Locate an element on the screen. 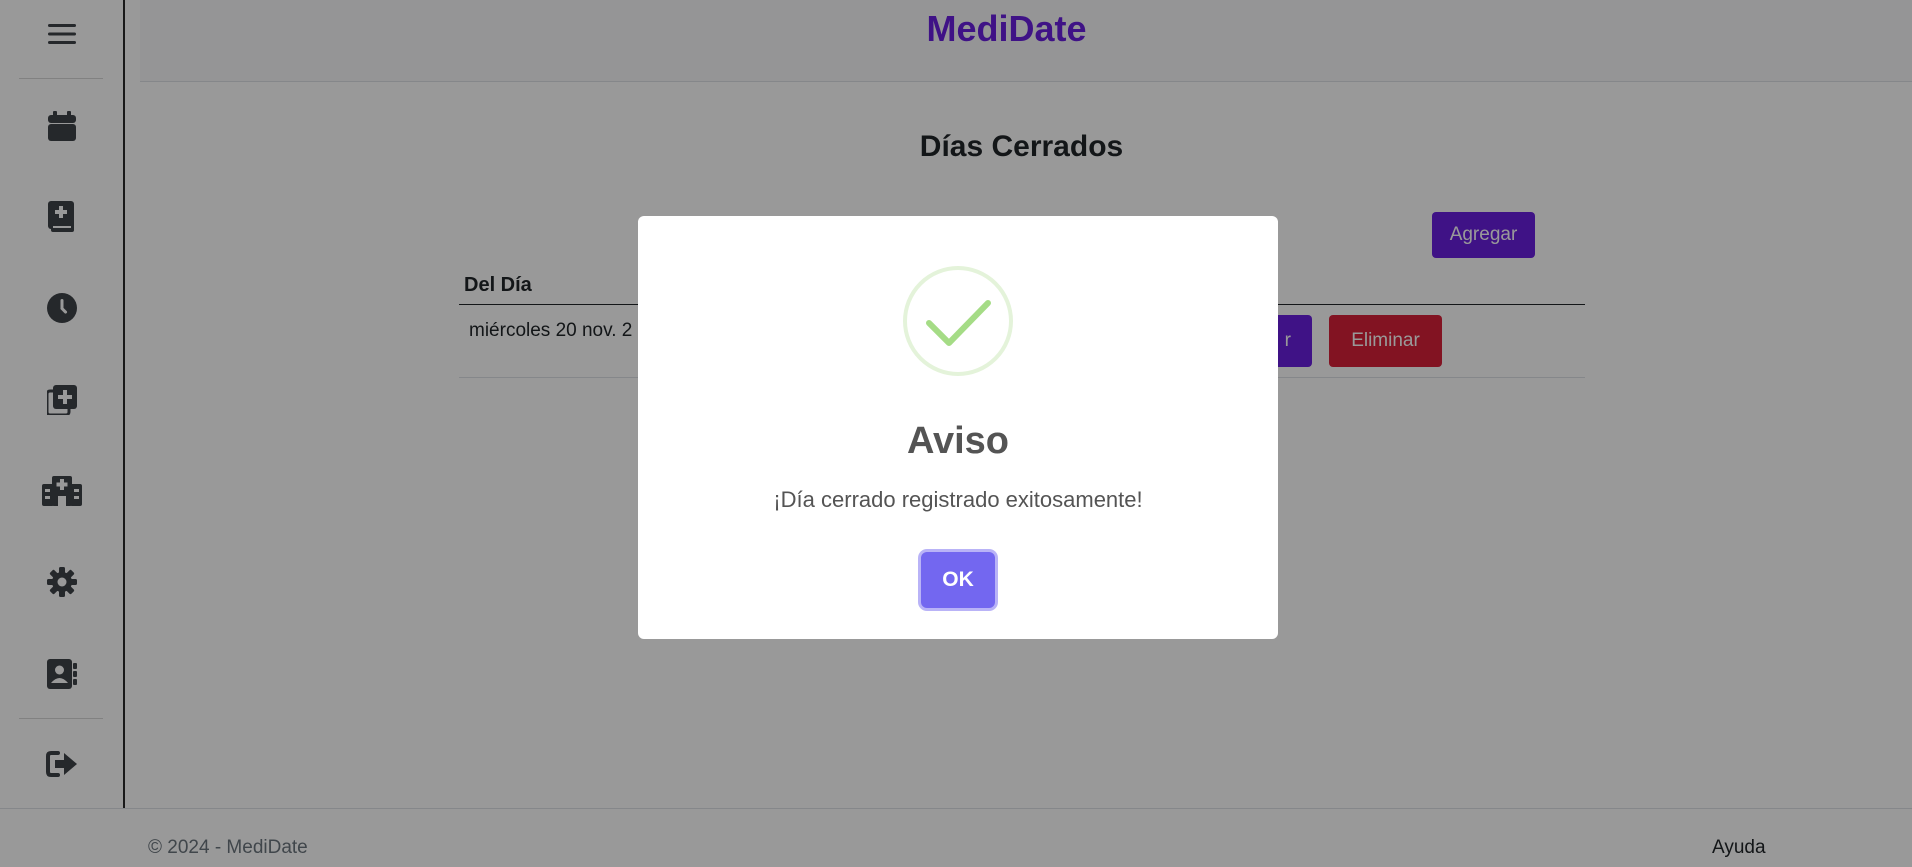 This screenshot has height=867, width=1912. dialog-title: Aviso is located at coordinates (958, 441).